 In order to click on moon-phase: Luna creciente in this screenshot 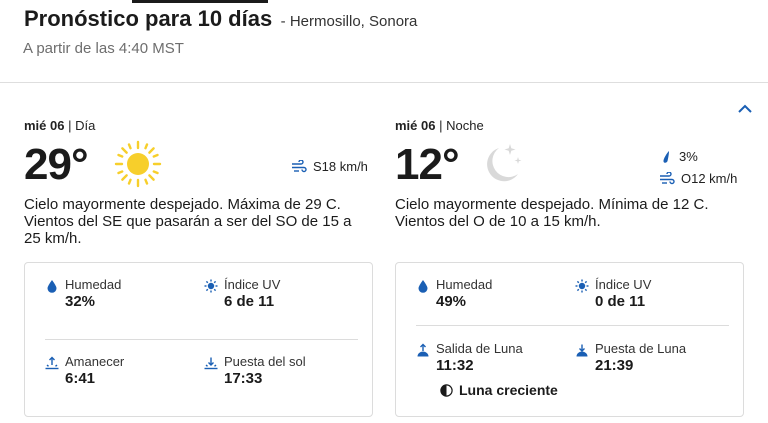, I will do `click(499, 390)`.